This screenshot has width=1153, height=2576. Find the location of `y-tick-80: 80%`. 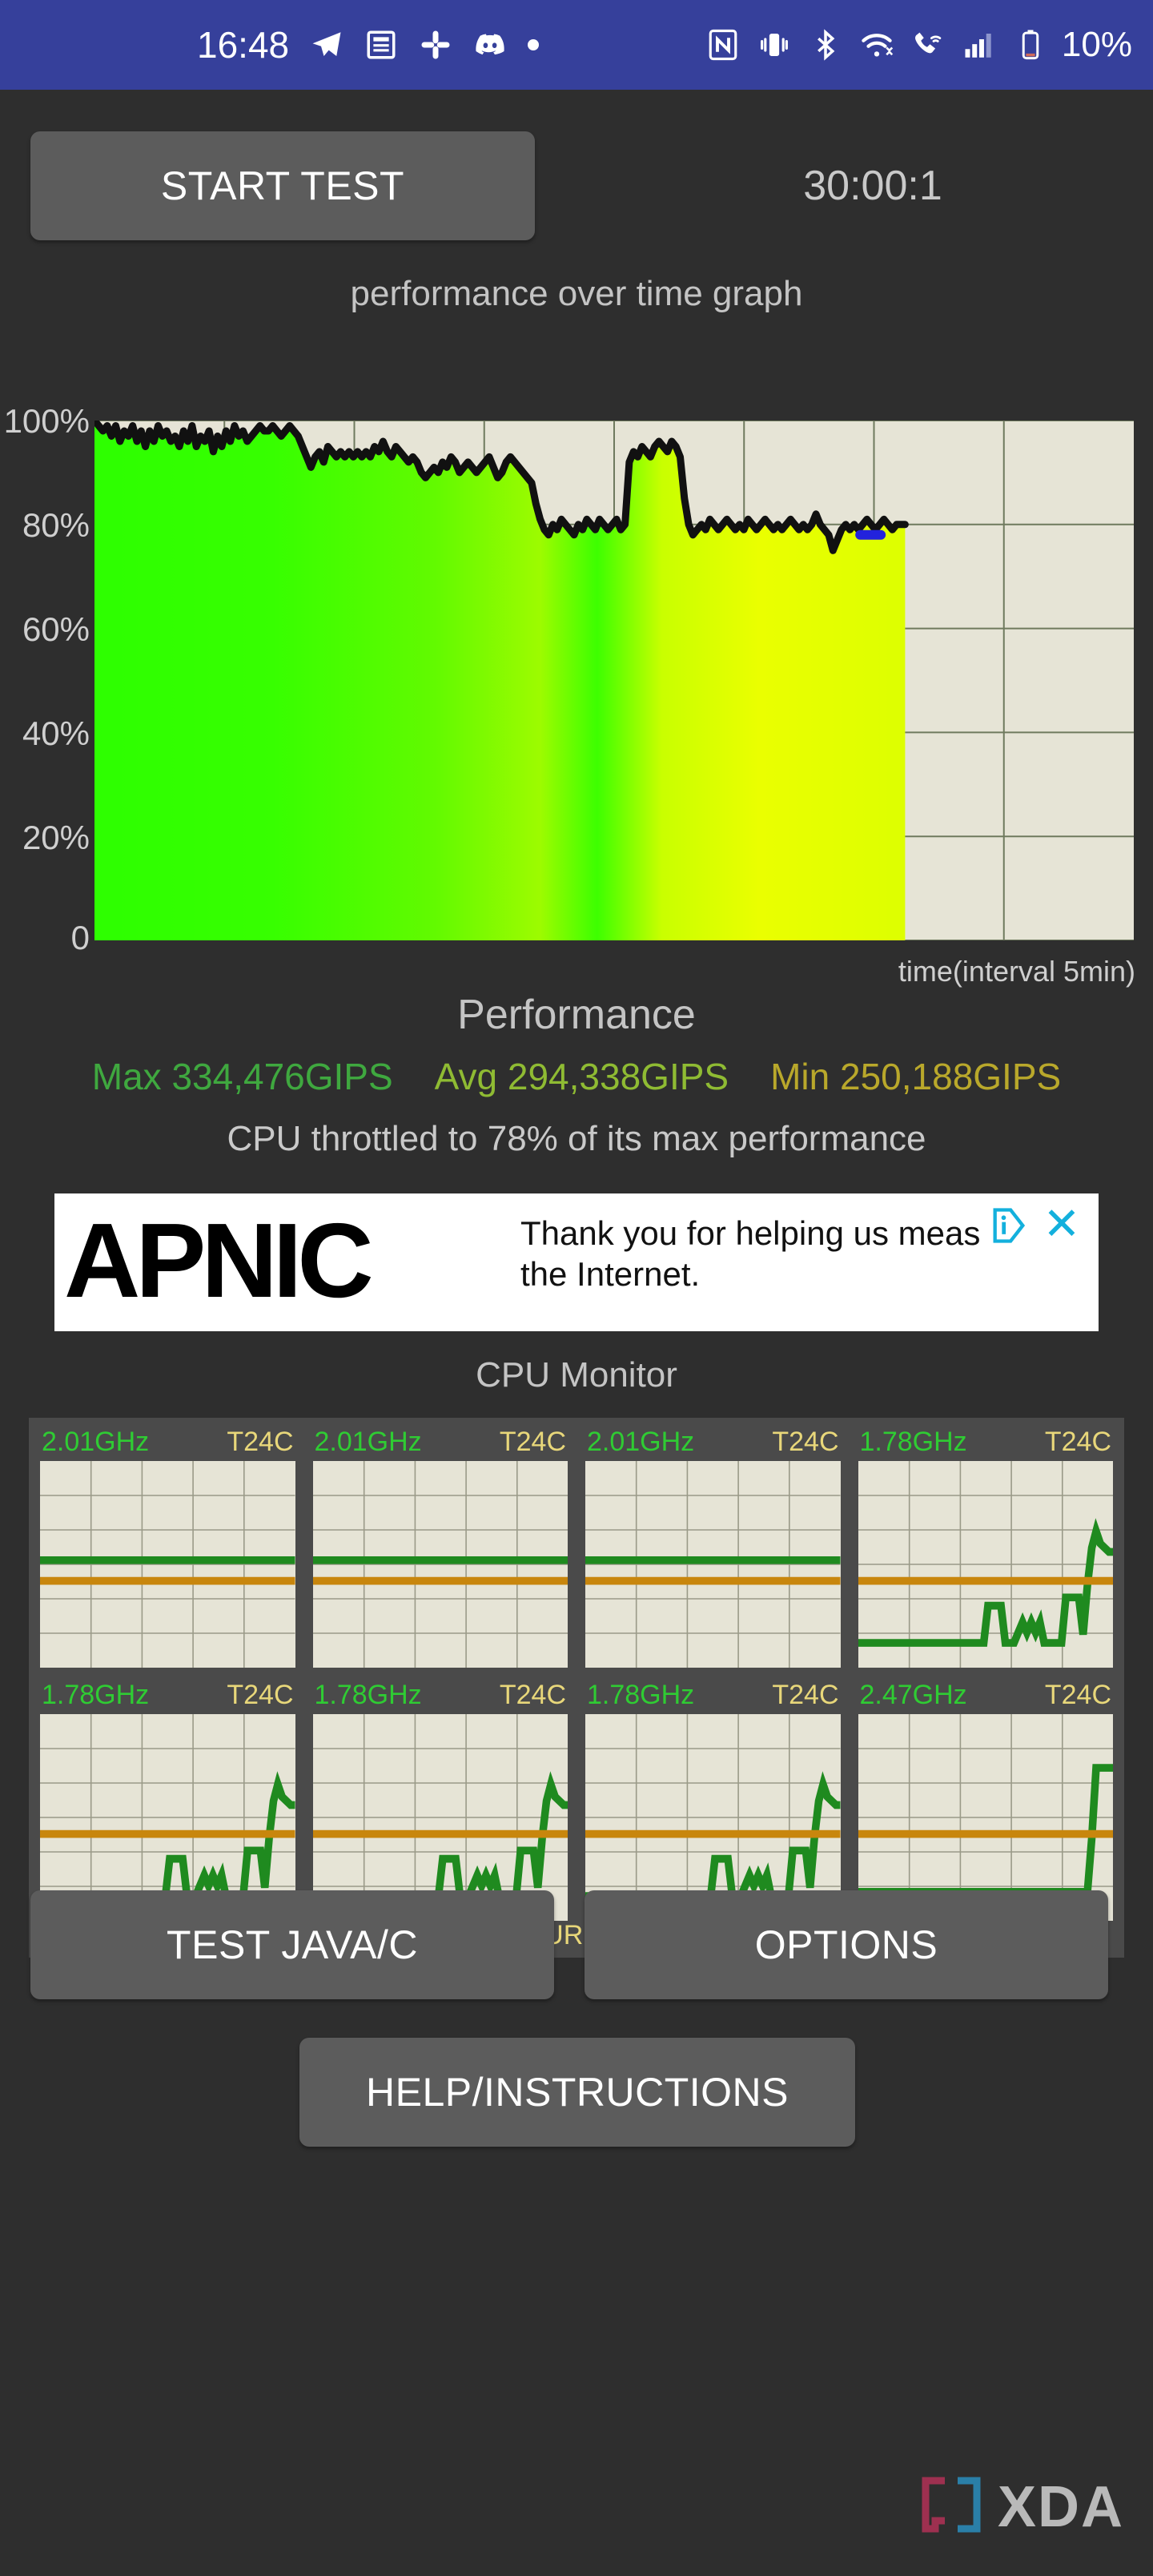

y-tick-80: 80% is located at coordinates (56, 525).